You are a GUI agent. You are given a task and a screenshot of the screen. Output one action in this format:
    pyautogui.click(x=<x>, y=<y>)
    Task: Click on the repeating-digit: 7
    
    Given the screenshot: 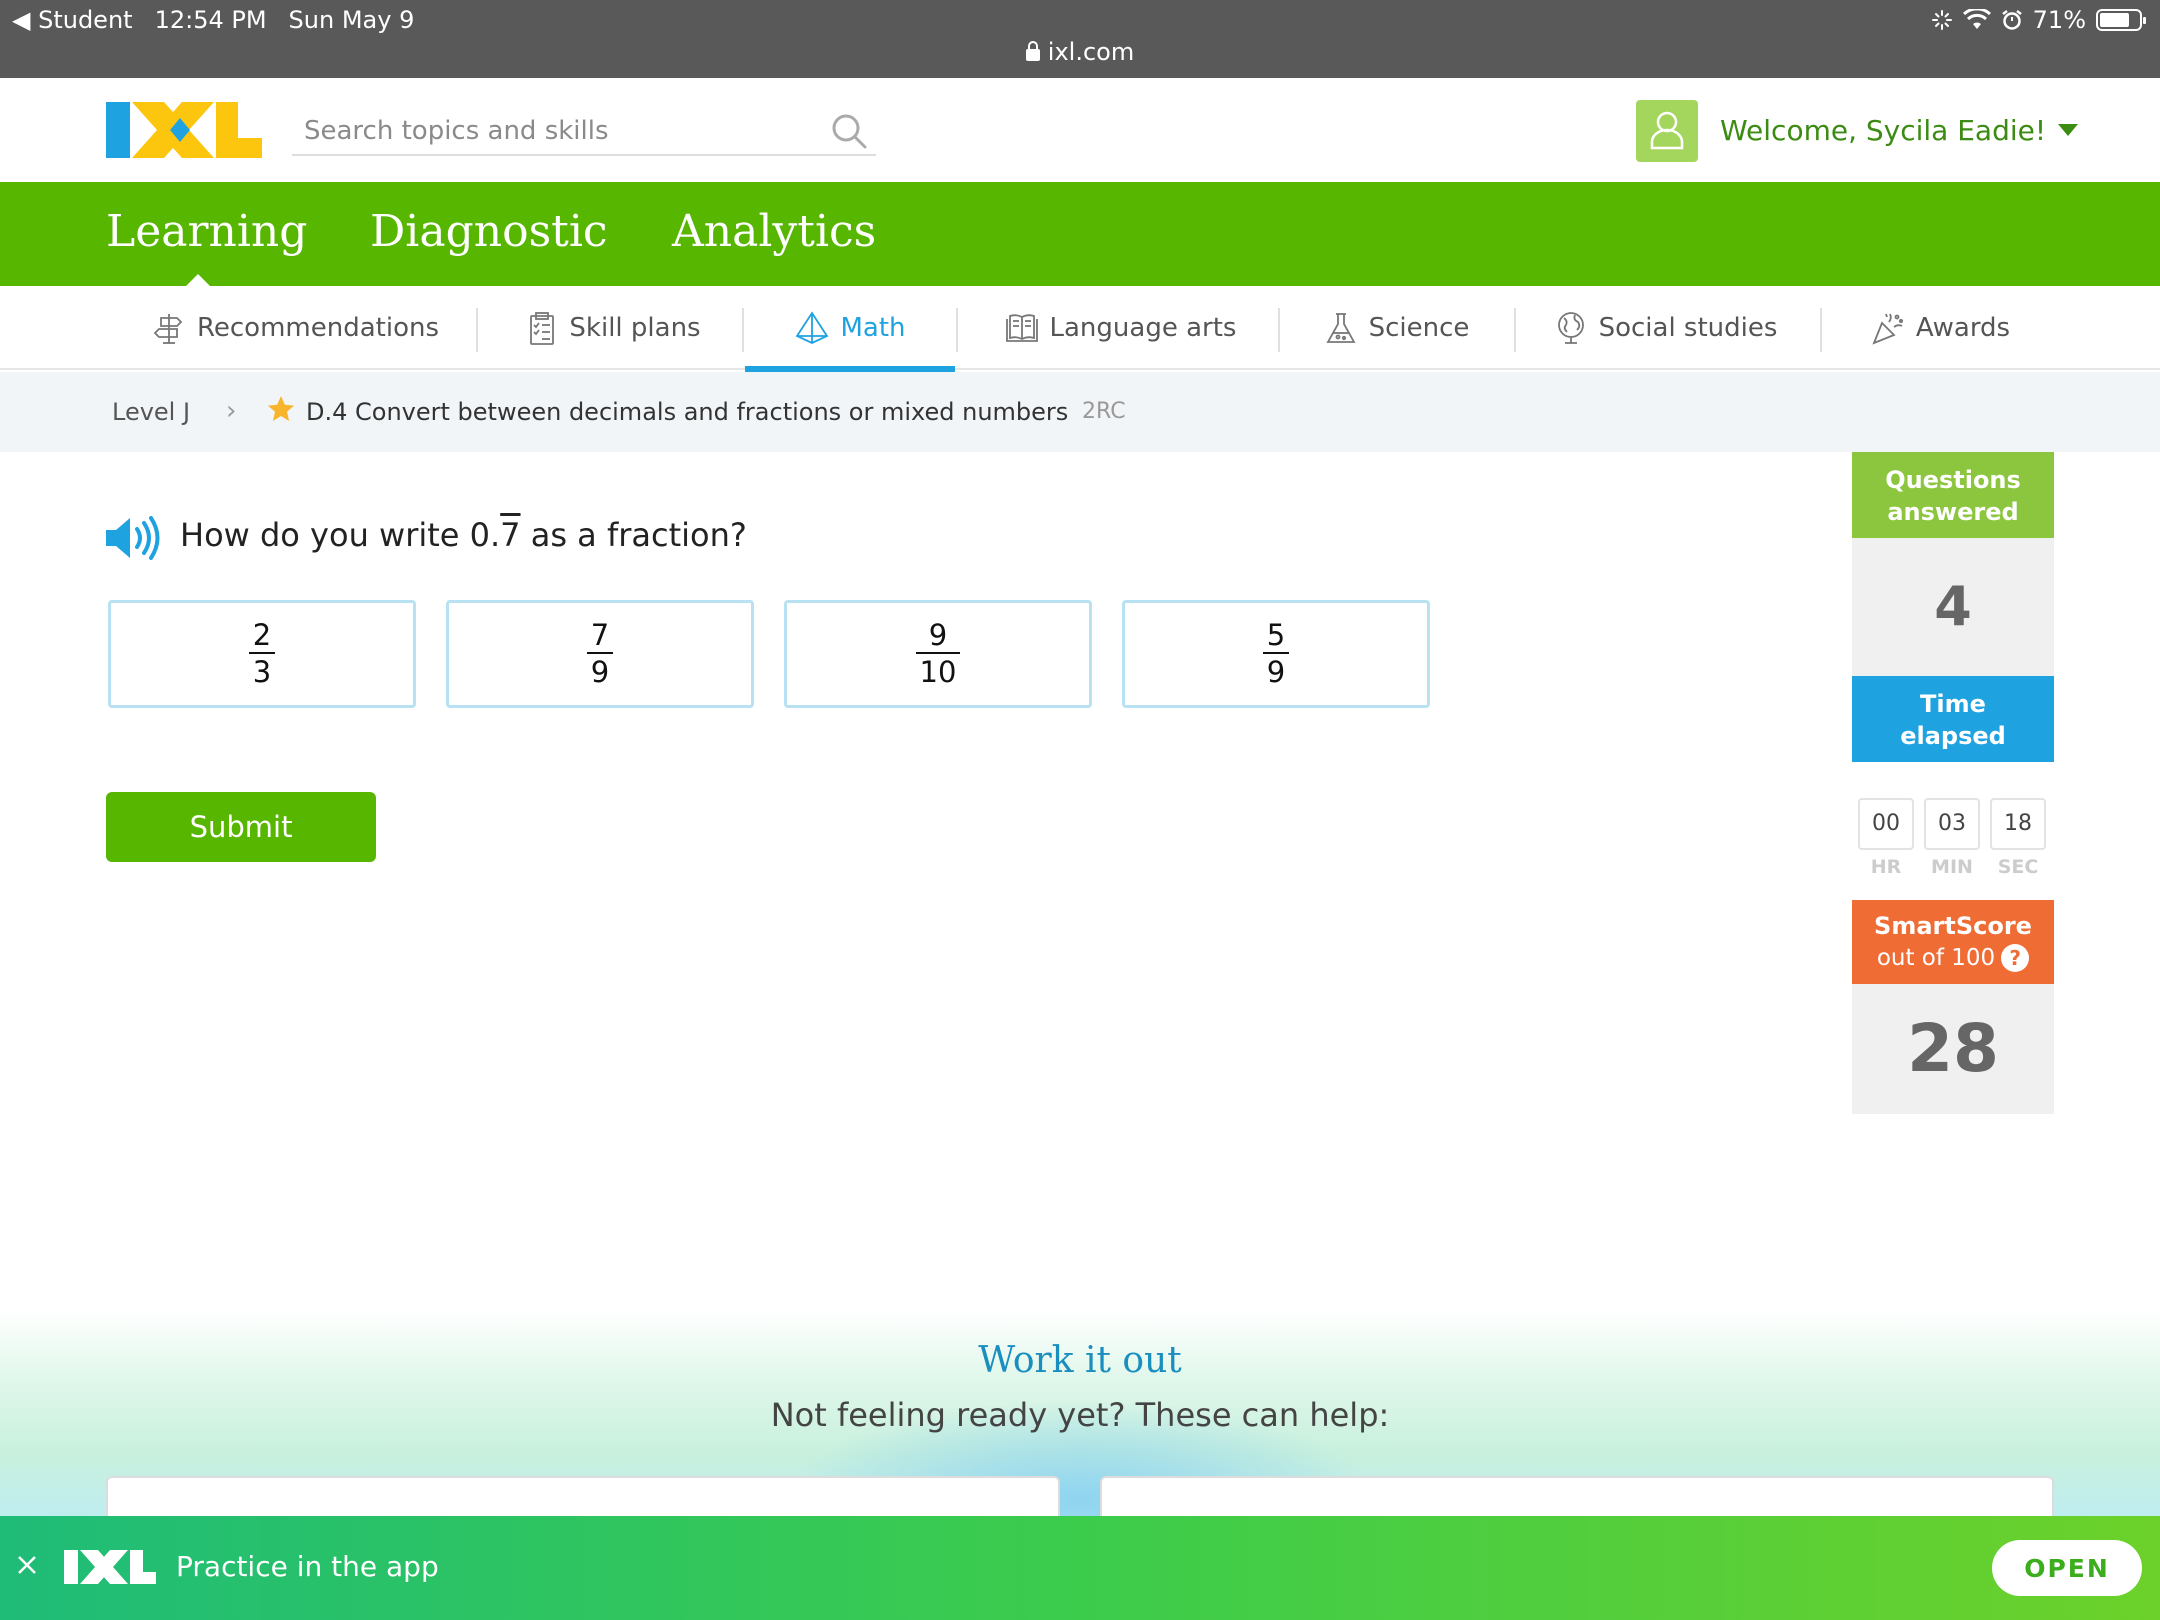 What is the action you would take?
    pyautogui.click(x=510, y=535)
    